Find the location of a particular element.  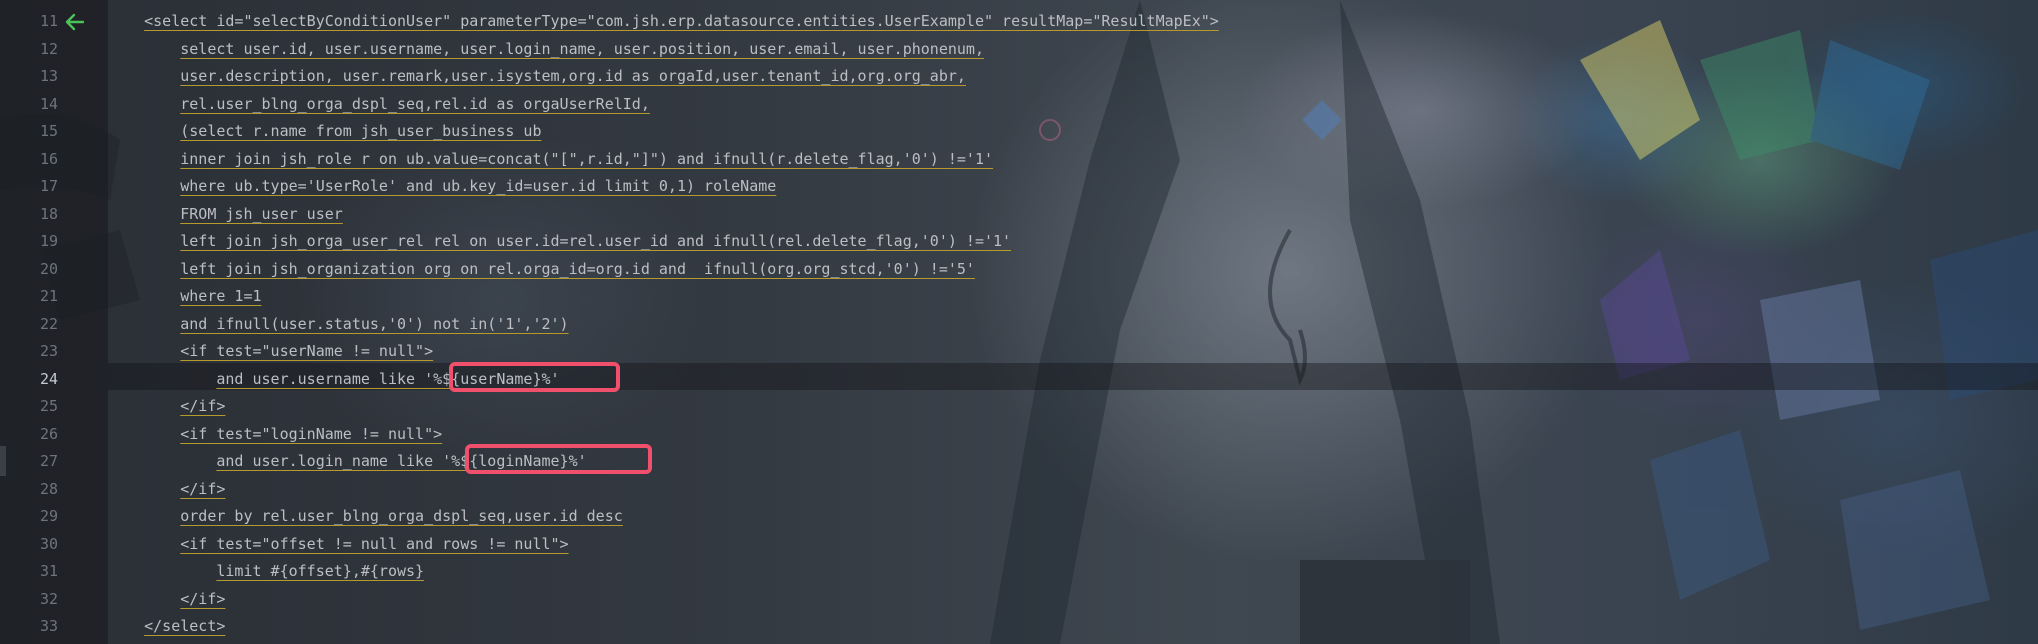

line-number: 16 is located at coordinates (48, 158).